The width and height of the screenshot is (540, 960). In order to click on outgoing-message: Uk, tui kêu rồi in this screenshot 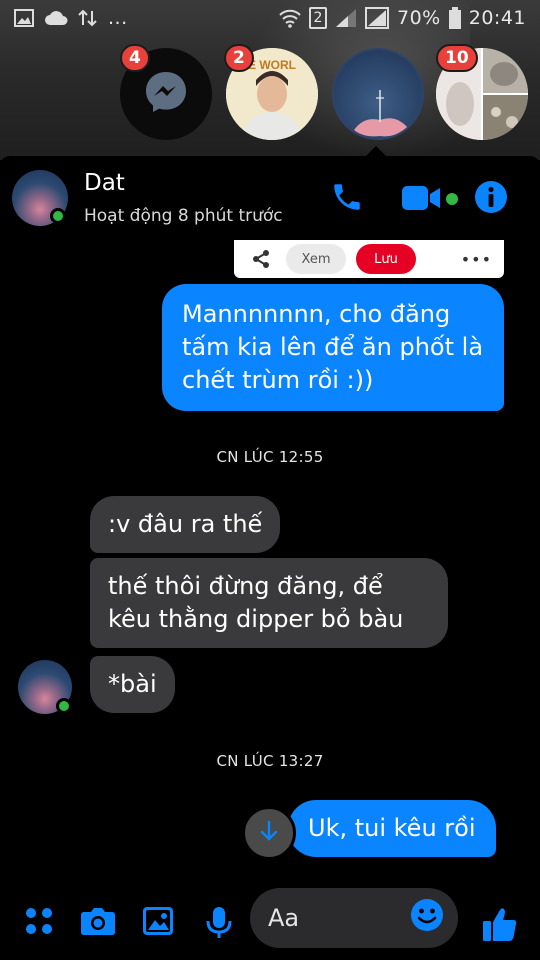, I will do `click(392, 828)`.